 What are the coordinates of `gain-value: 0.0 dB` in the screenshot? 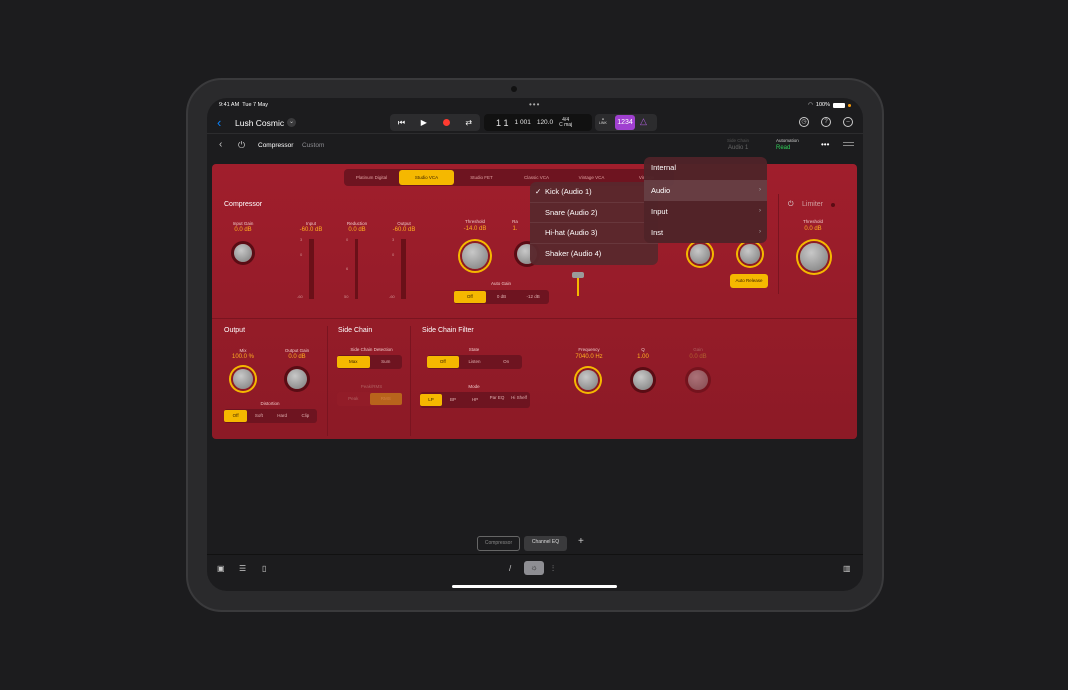 It's located at (698, 357).